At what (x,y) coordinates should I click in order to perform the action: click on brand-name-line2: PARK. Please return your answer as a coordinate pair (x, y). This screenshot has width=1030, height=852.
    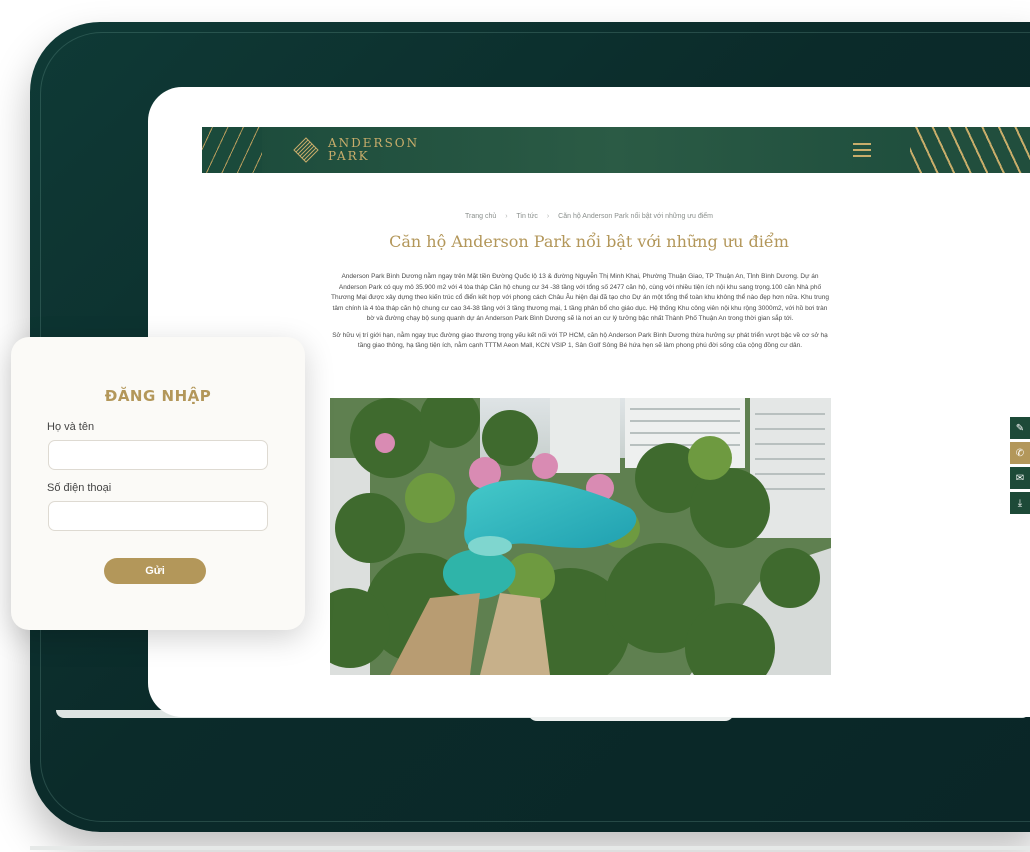
    Looking at the image, I should click on (349, 156).